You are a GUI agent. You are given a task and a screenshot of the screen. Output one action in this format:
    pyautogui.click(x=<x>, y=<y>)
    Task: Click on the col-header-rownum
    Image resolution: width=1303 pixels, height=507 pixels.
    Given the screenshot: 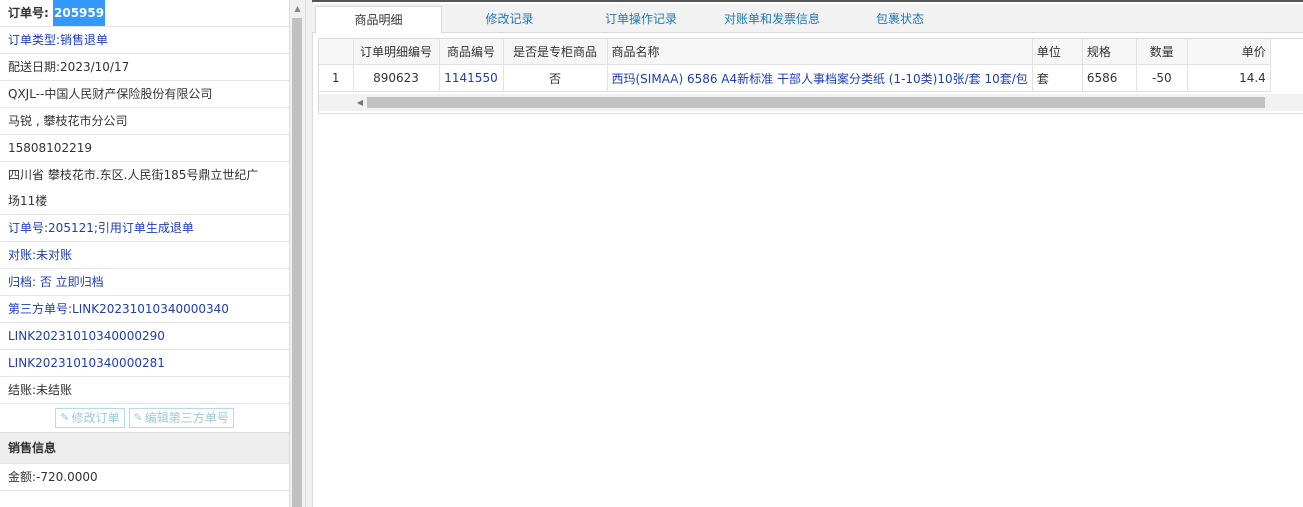 What is the action you would take?
    pyautogui.click(x=336, y=52)
    